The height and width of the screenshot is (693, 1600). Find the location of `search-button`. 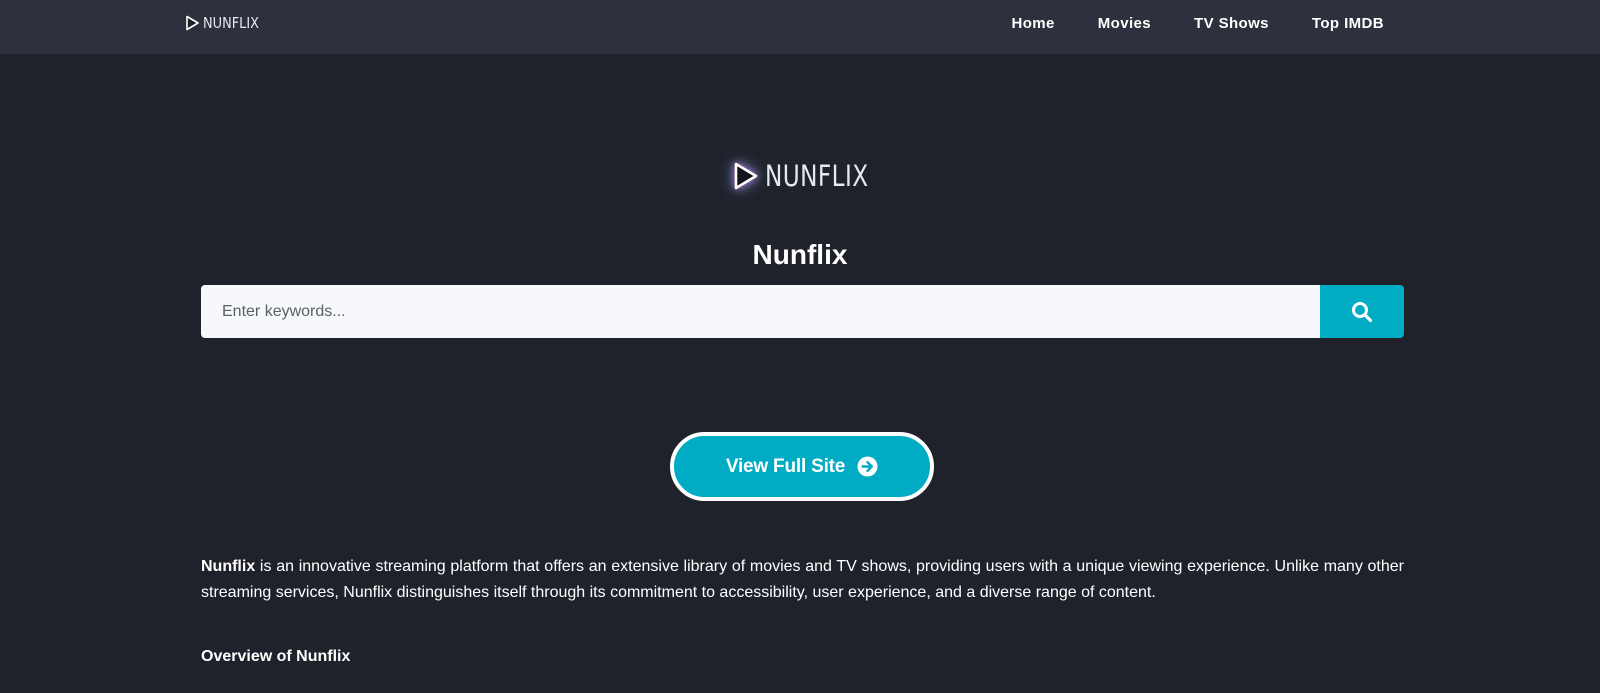

search-button is located at coordinates (1362, 311).